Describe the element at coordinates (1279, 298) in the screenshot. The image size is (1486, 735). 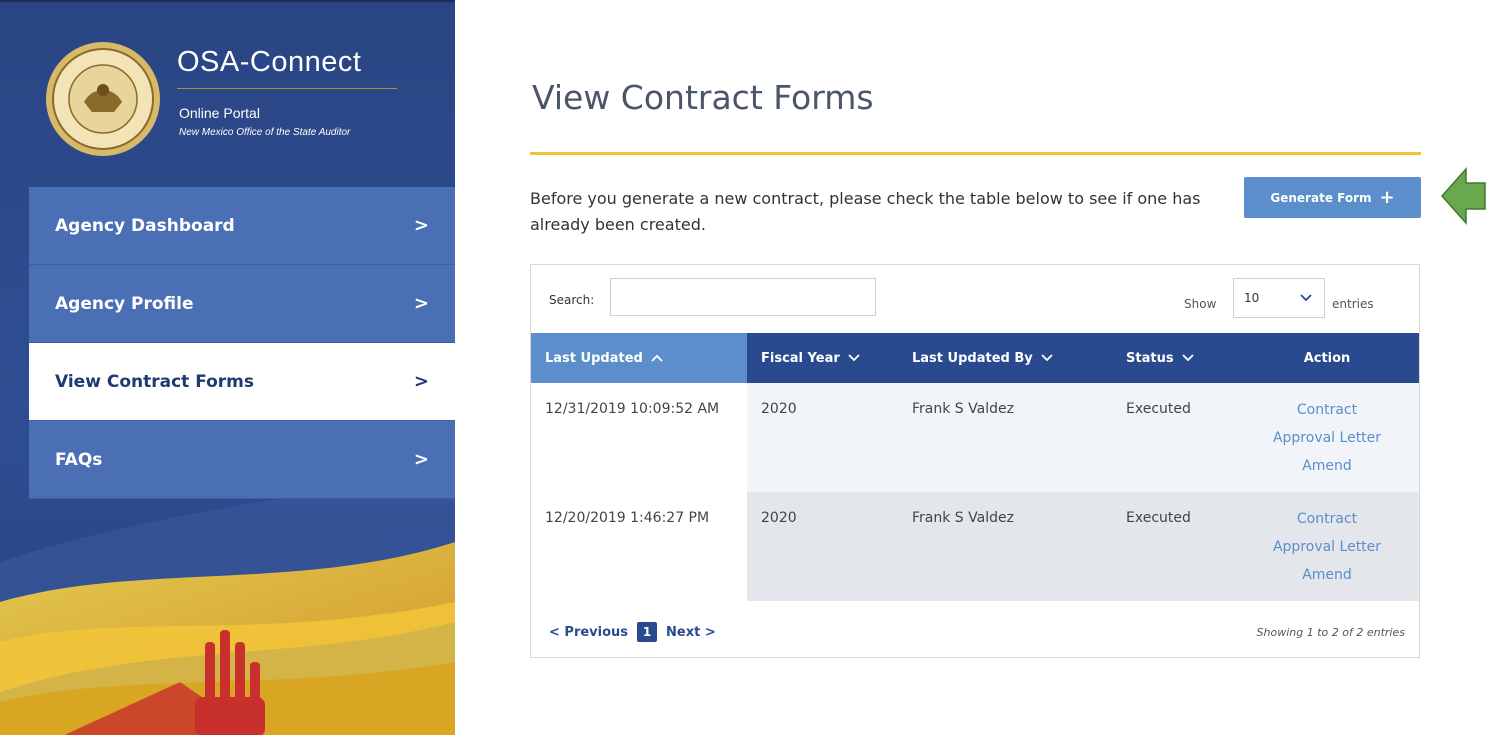
I see `page-size-select: 10` at that location.